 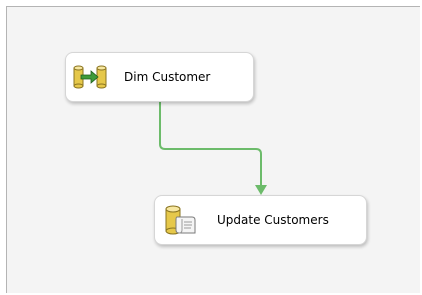 What do you see at coordinates (273, 220) in the screenshot?
I see `task-label: Update Customers` at bounding box center [273, 220].